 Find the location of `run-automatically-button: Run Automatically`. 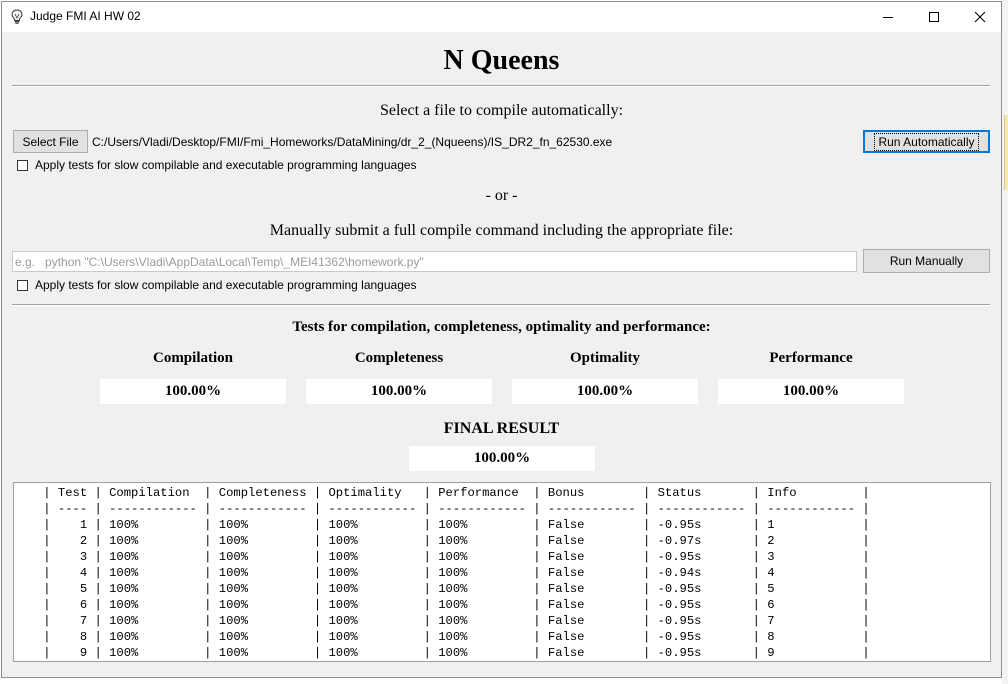

run-automatically-button: Run Automatically is located at coordinates (926, 141).